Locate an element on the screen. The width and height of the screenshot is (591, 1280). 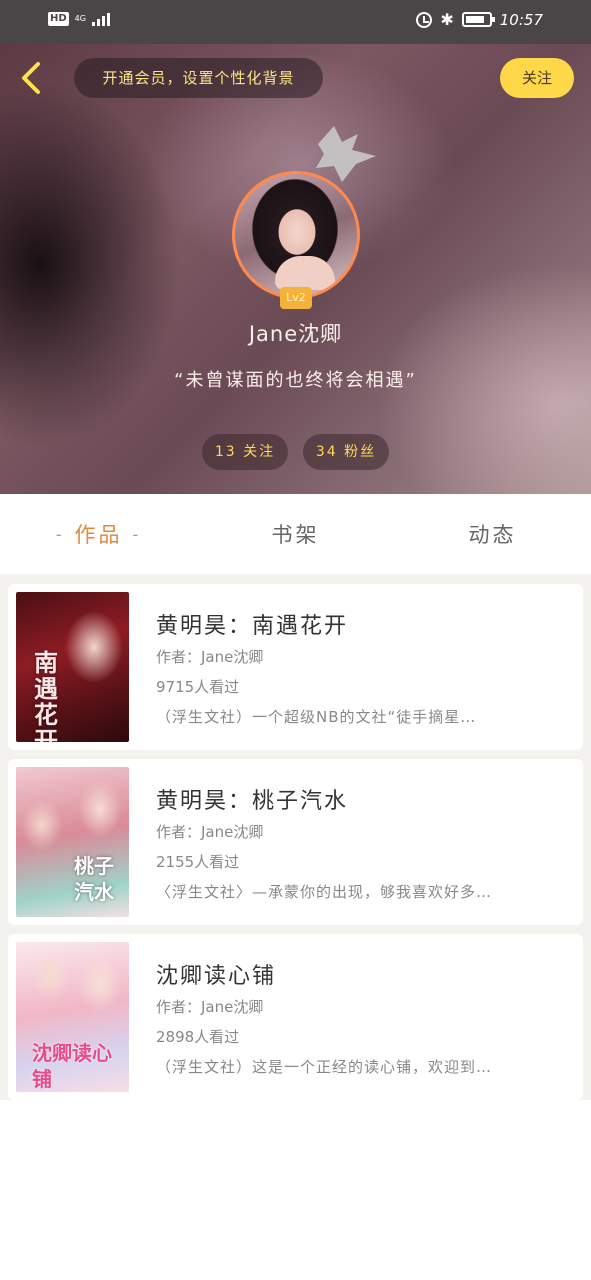
vip-background-button: 开通会员，设置个性化背景 is located at coordinates (198, 78).